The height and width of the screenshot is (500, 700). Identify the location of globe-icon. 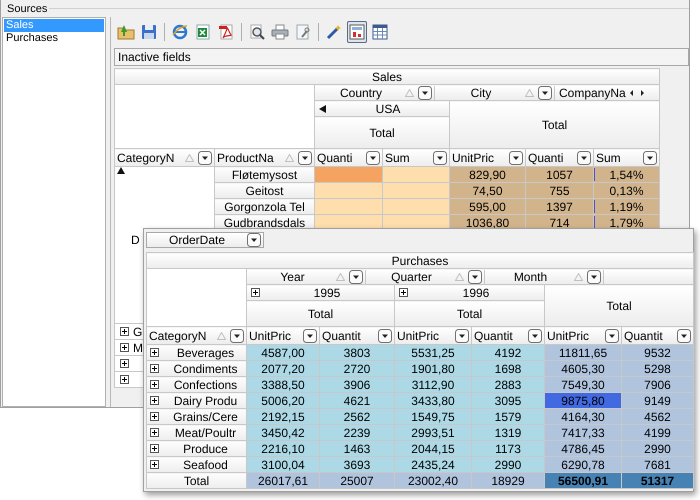
(180, 32).